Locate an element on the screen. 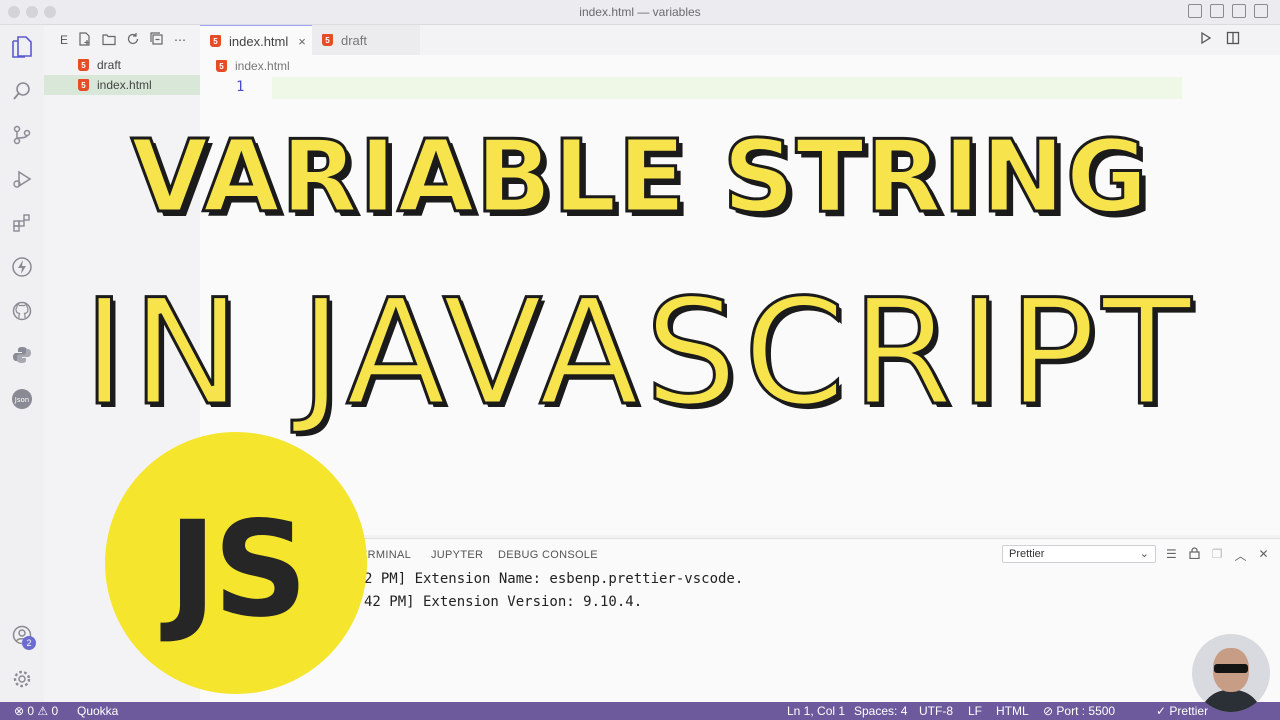  window-title: index.html — variables is located at coordinates (640, 12).